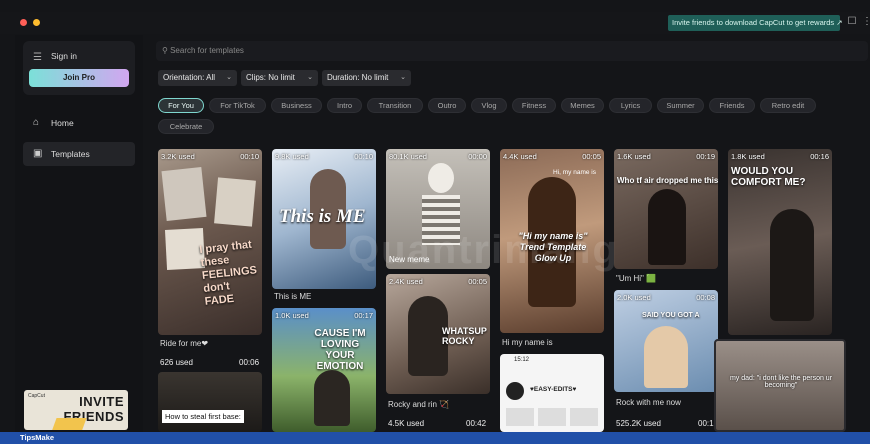 Image resolution: width=870 pixels, height=444 pixels. What do you see at coordinates (203, 416) in the screenshot?
I see `template-overlay-text: How to steal first base:` at bounding box center [203, 416].